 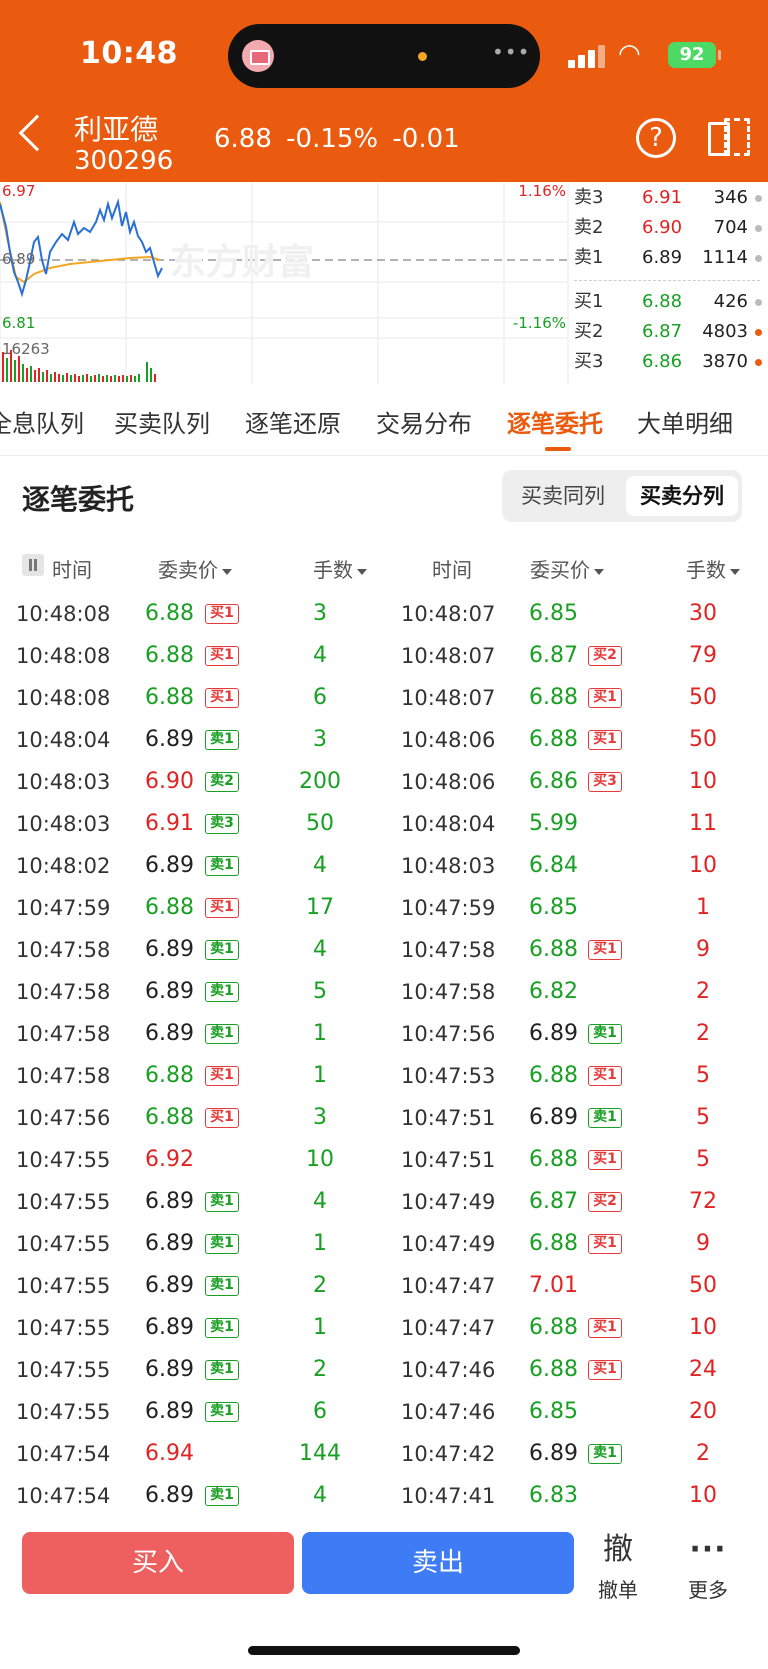 I want to click on table-row: 10:48:04 6.89 3 10:48:06 6.88 50 卖1 买1, so click(x=384, y=739).